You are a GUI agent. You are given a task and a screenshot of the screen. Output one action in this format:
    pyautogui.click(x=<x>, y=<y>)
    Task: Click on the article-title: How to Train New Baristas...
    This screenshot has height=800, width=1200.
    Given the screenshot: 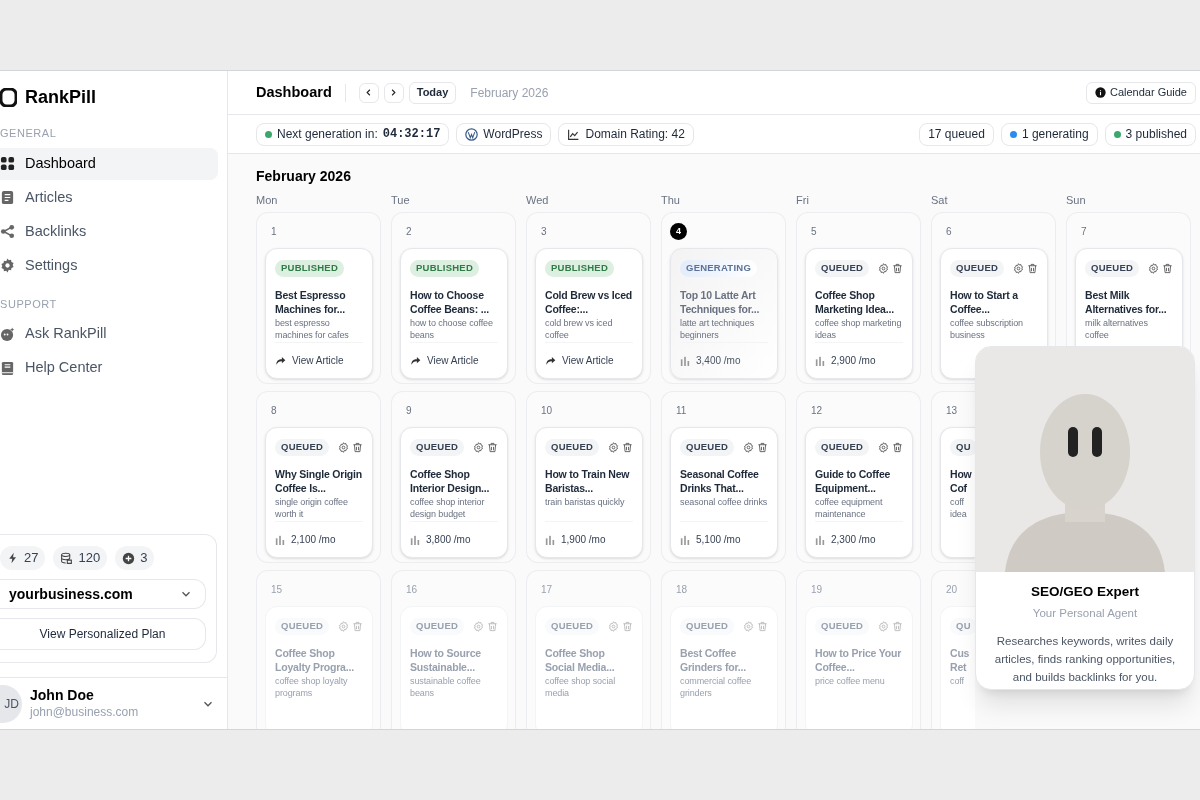 What is the action you would take?
    pyautogui.click(x=588, y=481)
    